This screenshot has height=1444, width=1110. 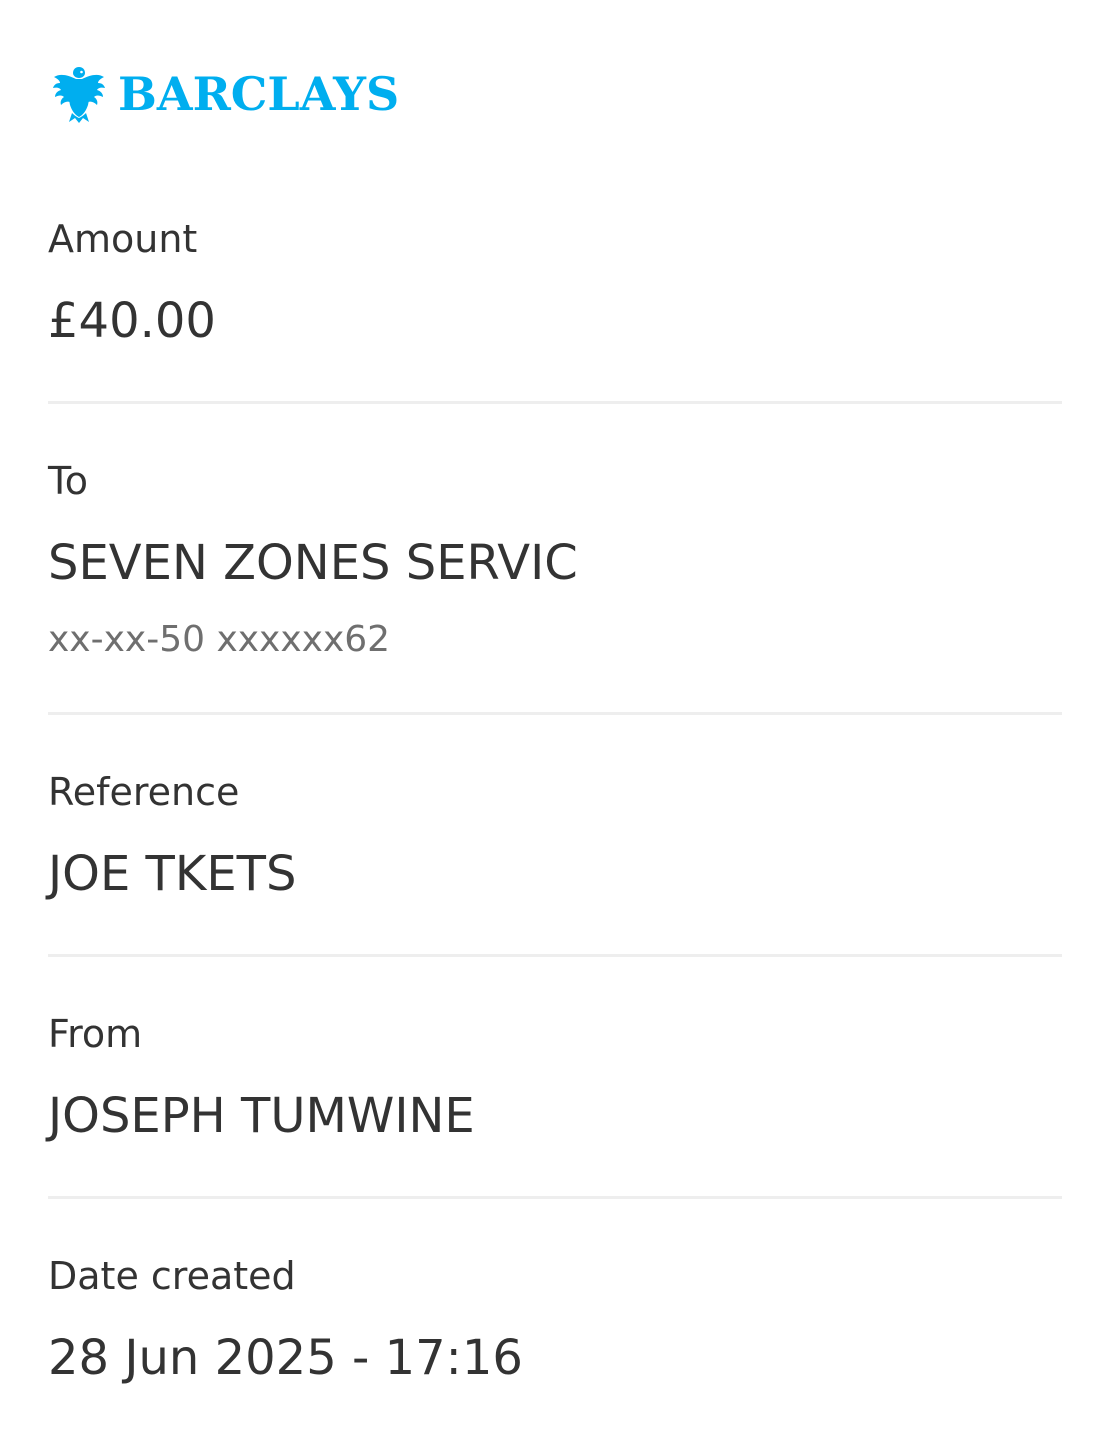 What do you see at coordinates (123, 239) in the screenshot?
I see `amount-label: Amount` at bounding box center [123, 239].